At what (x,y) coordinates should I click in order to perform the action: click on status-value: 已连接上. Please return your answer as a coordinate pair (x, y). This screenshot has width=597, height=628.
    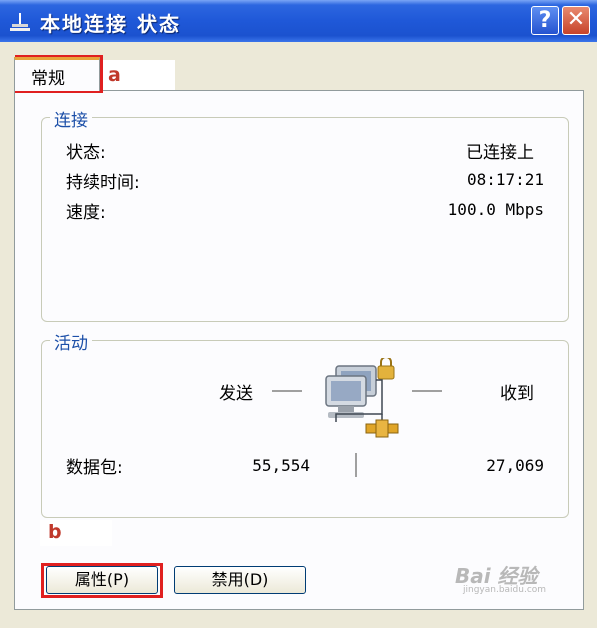
    Looking at the image, I should click on (500, 153).